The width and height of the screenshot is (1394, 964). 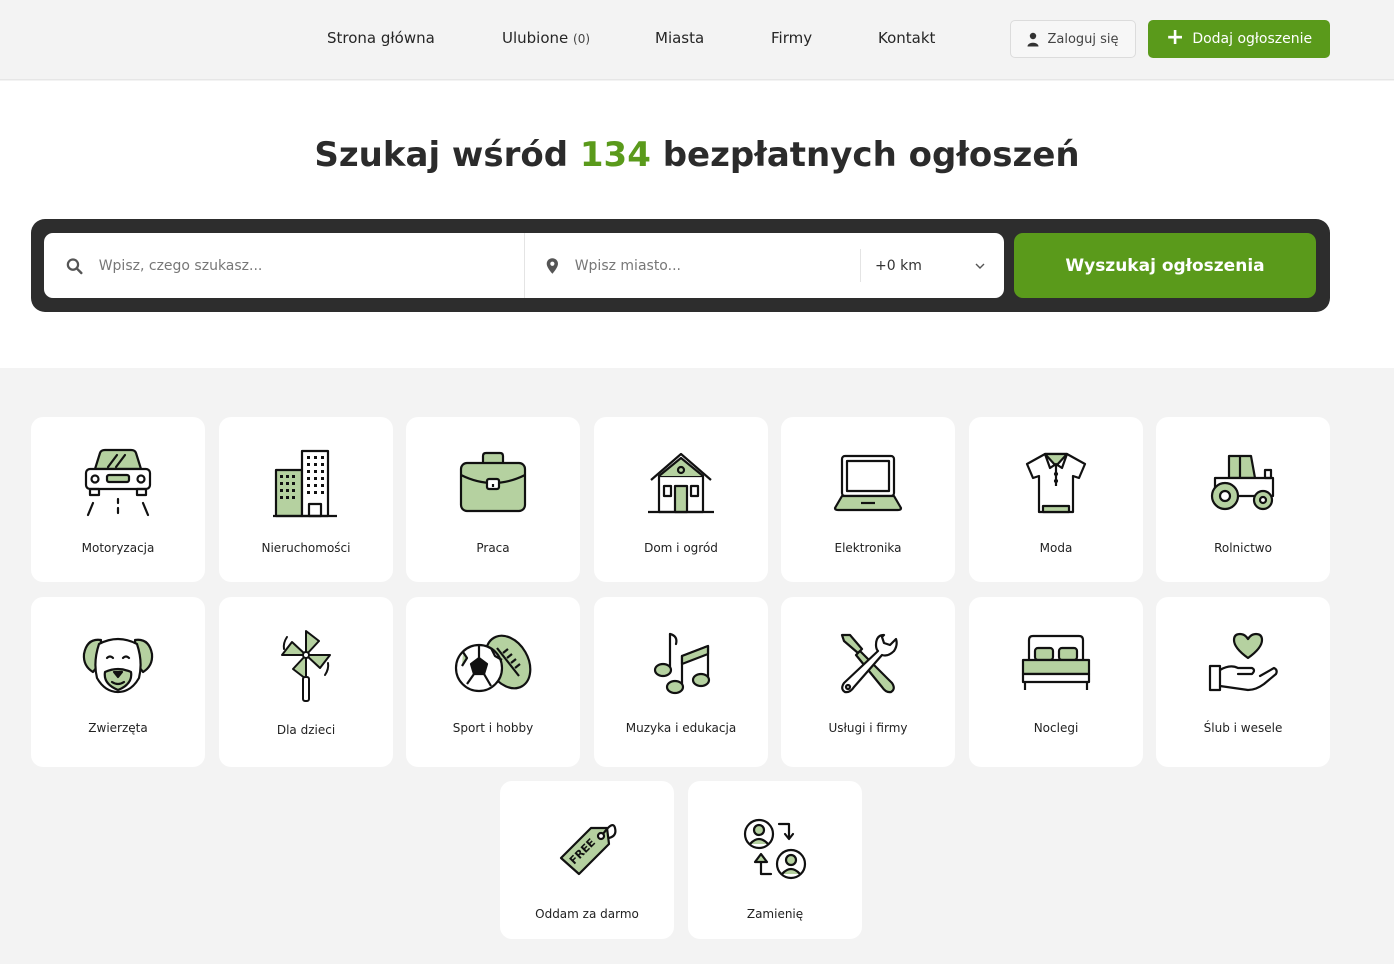 What do you see at coordinates (791, 38) in the screenshot?
I see `nav-companies: Firmy` at bounding box center [791, 38].